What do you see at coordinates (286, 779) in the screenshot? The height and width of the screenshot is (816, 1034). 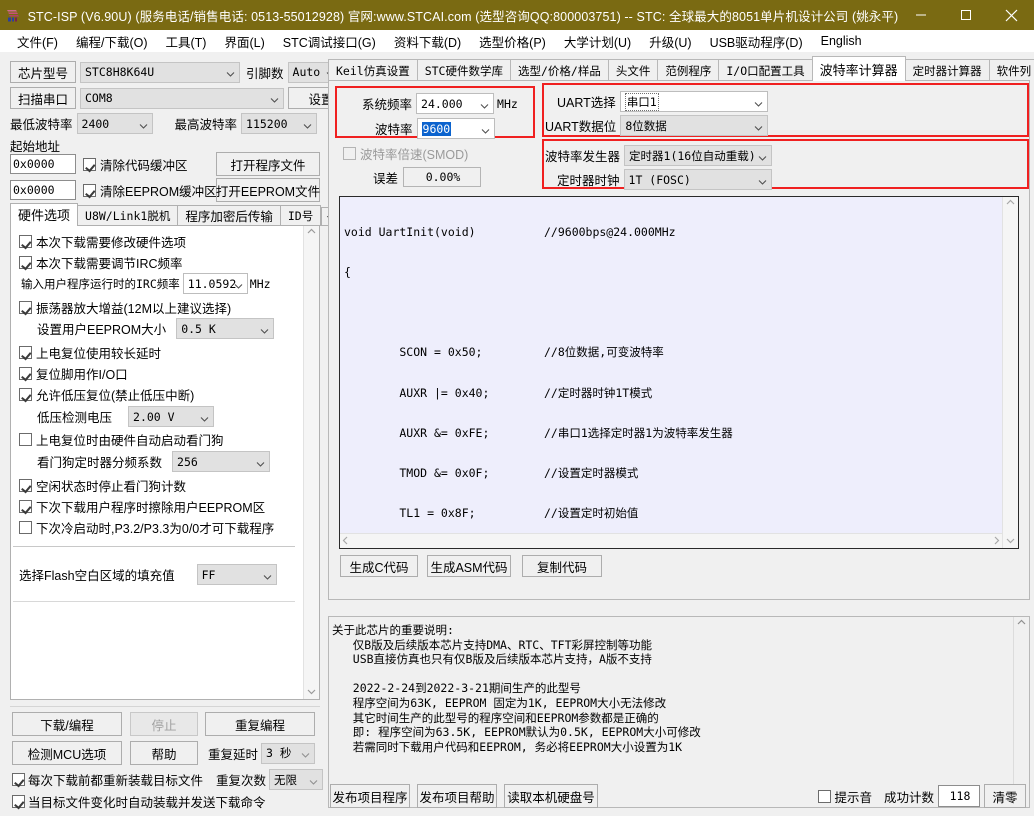 I see `repeat-count-value: 无限` at bounding box center [286, 779].